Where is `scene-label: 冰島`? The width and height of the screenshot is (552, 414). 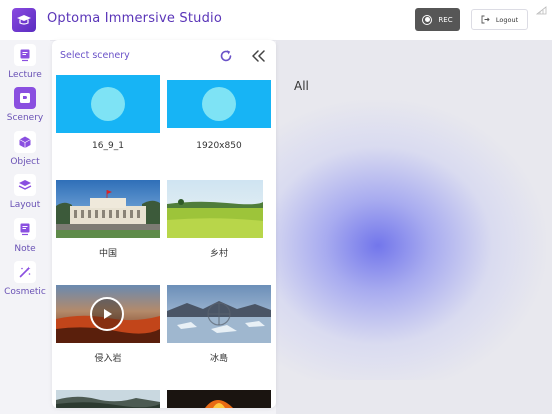
scene-label: 冰島 is located at coordinates (218, 359).